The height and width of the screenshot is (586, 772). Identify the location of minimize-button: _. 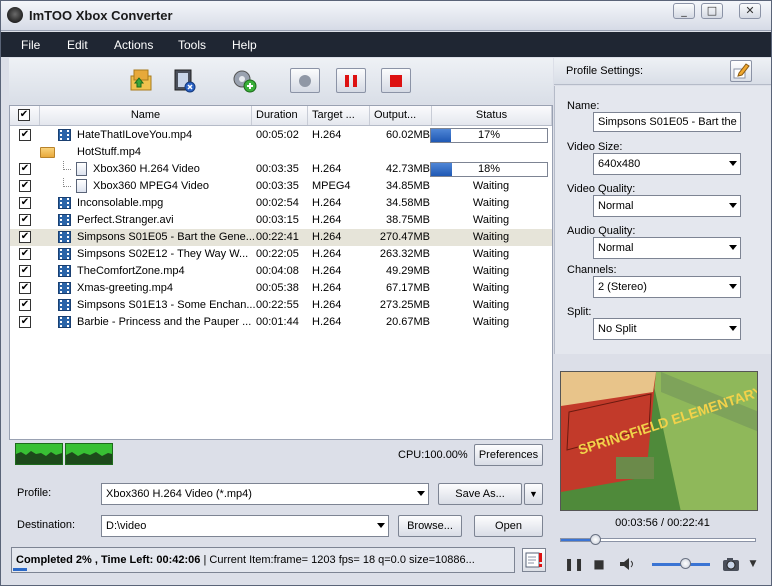
(684, 11).